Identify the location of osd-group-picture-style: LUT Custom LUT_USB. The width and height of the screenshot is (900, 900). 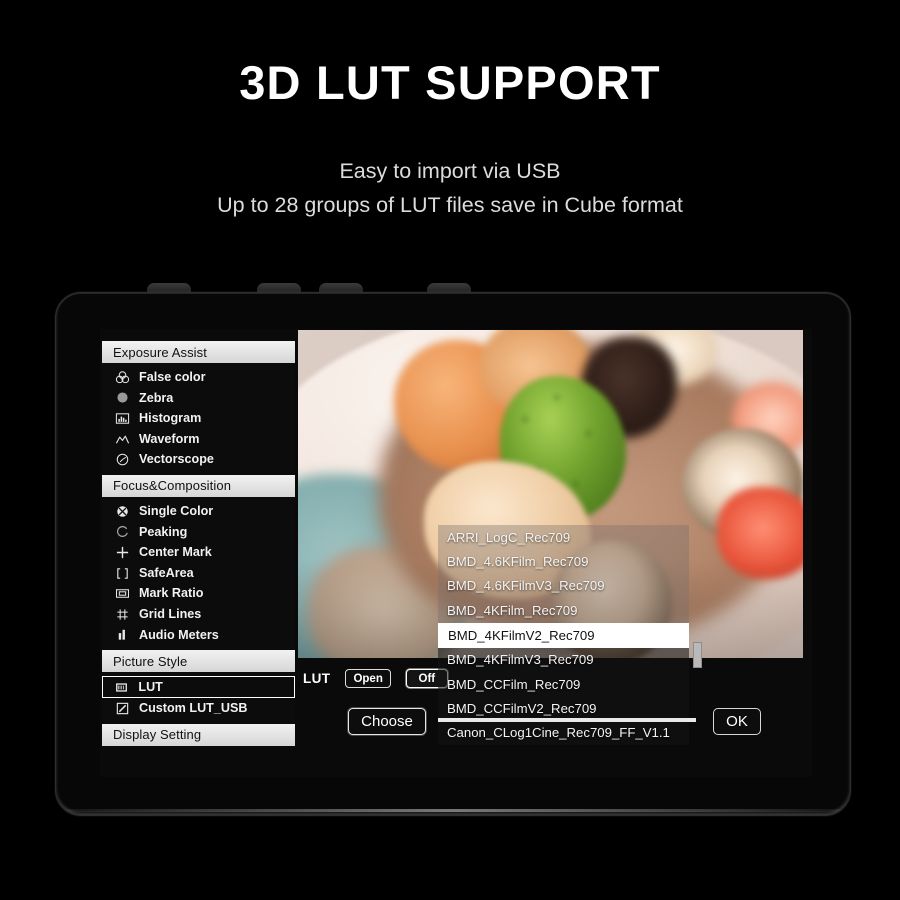
(198, 698).